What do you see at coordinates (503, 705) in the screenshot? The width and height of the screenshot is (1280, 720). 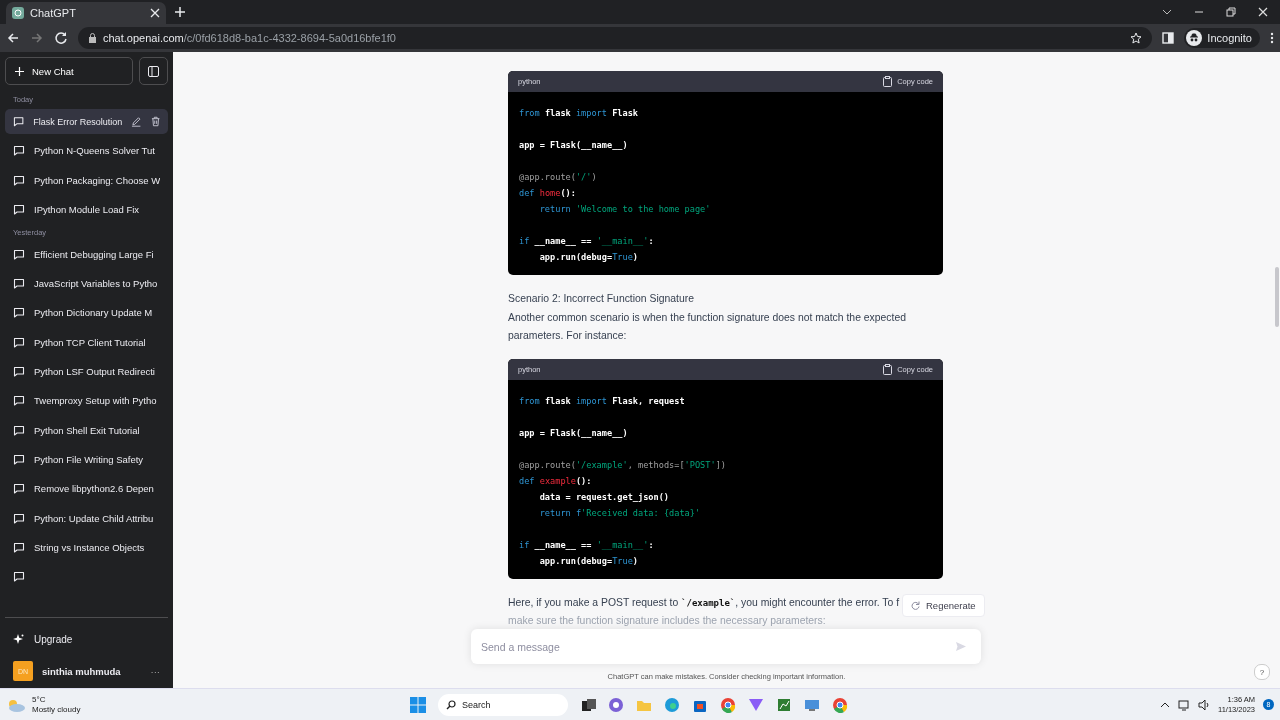 I see `taskbar-search-field: Search` at bounding box center [503, 705].